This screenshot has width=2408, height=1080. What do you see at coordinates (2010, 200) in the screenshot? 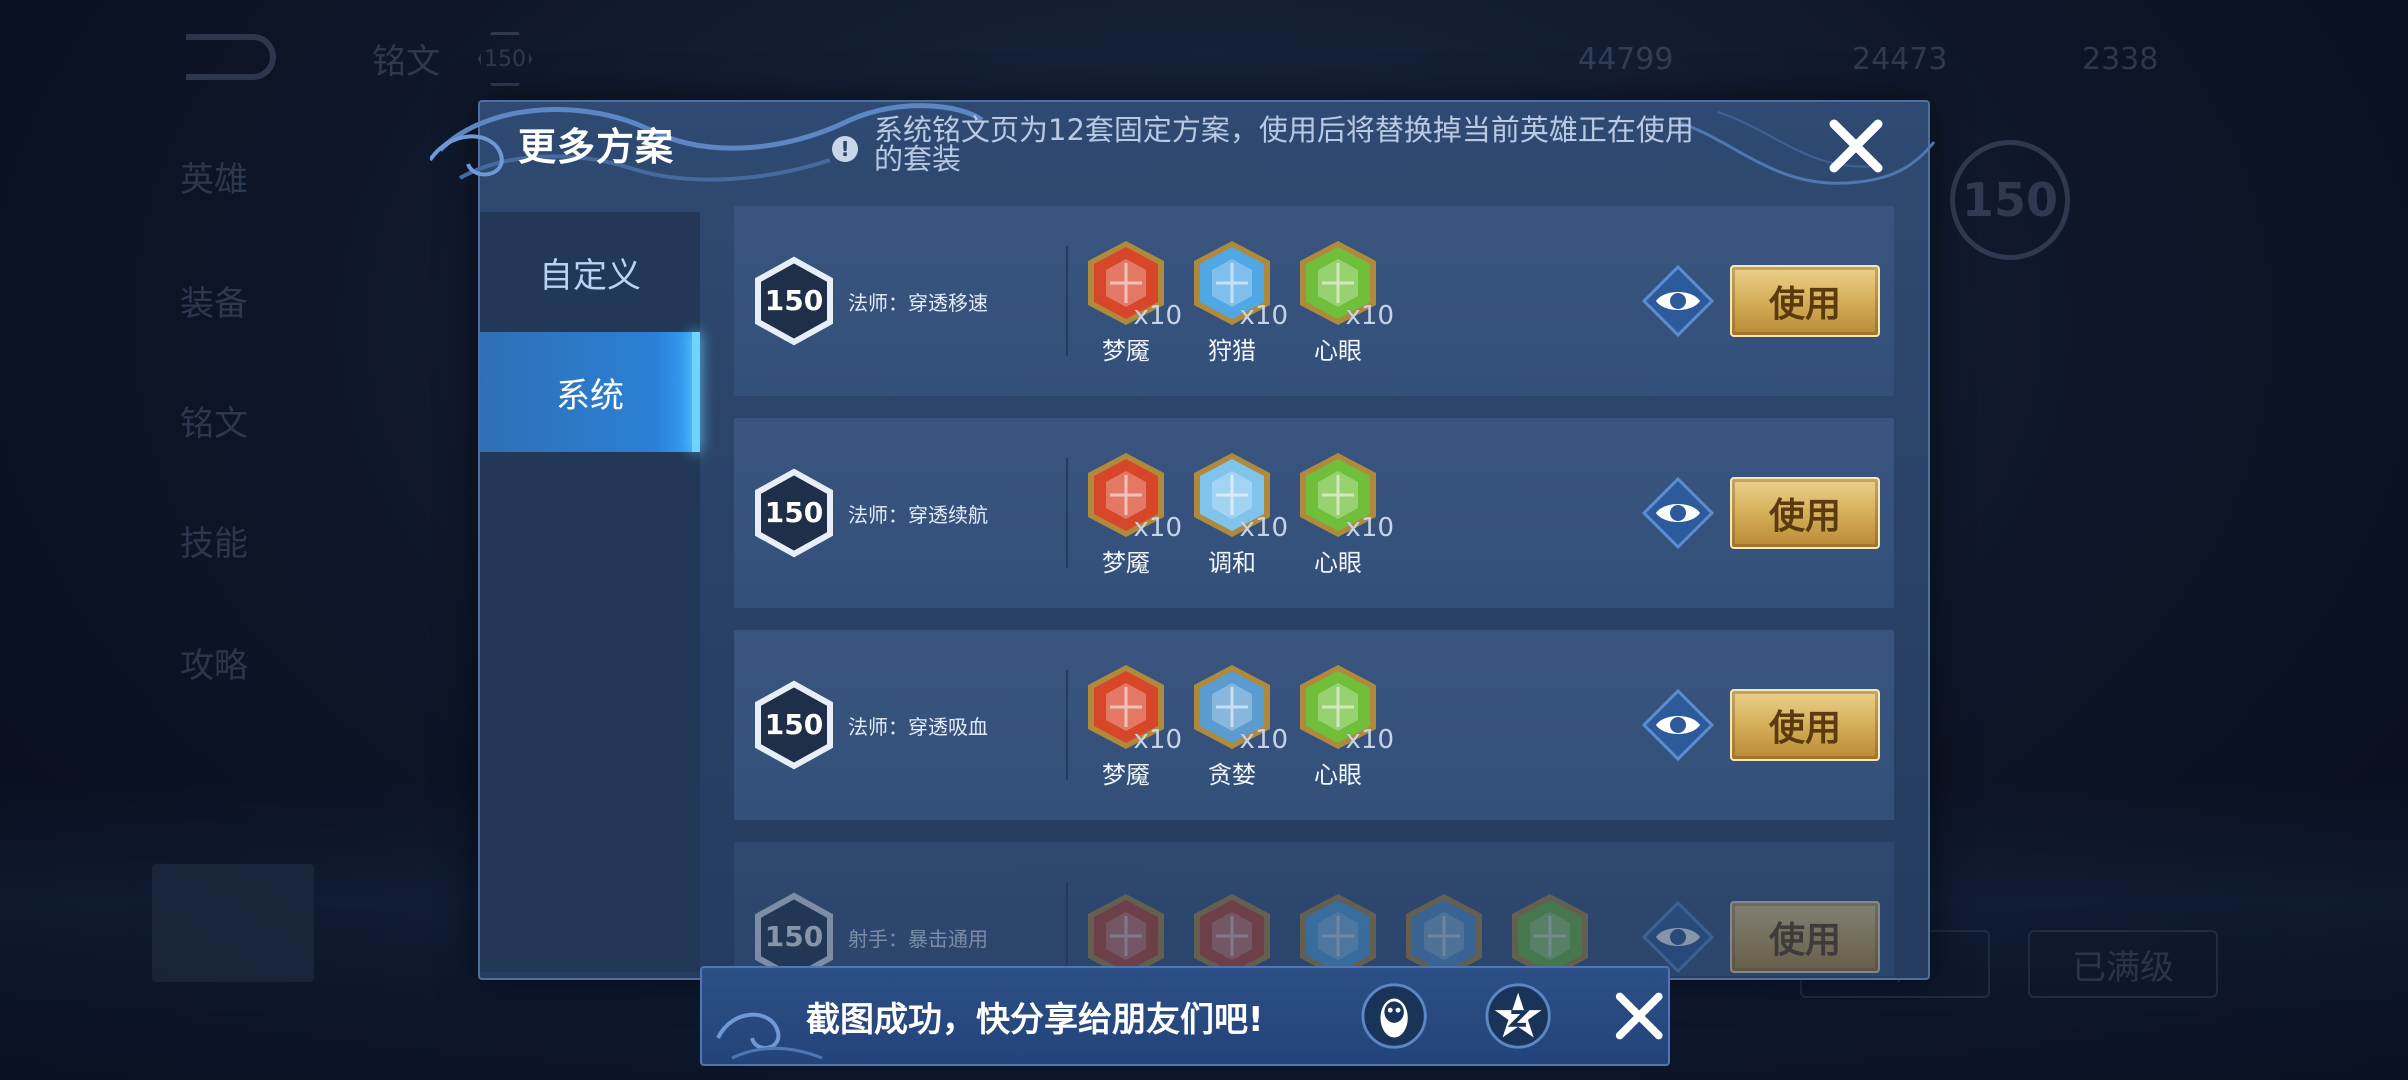
I see `bg-big-level-badge: 150` at bounding box center [2010, 200].